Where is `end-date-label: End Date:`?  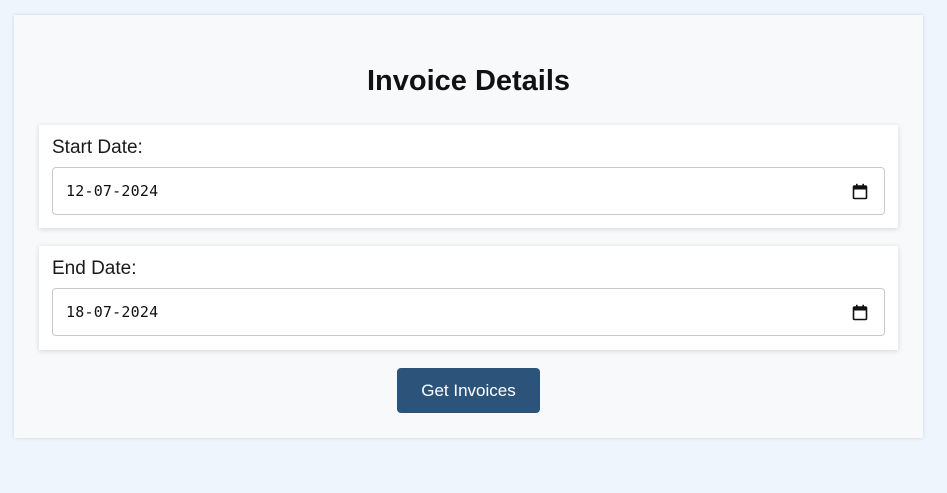
end-date-label: End Date: is located at coordinates (94, 268).